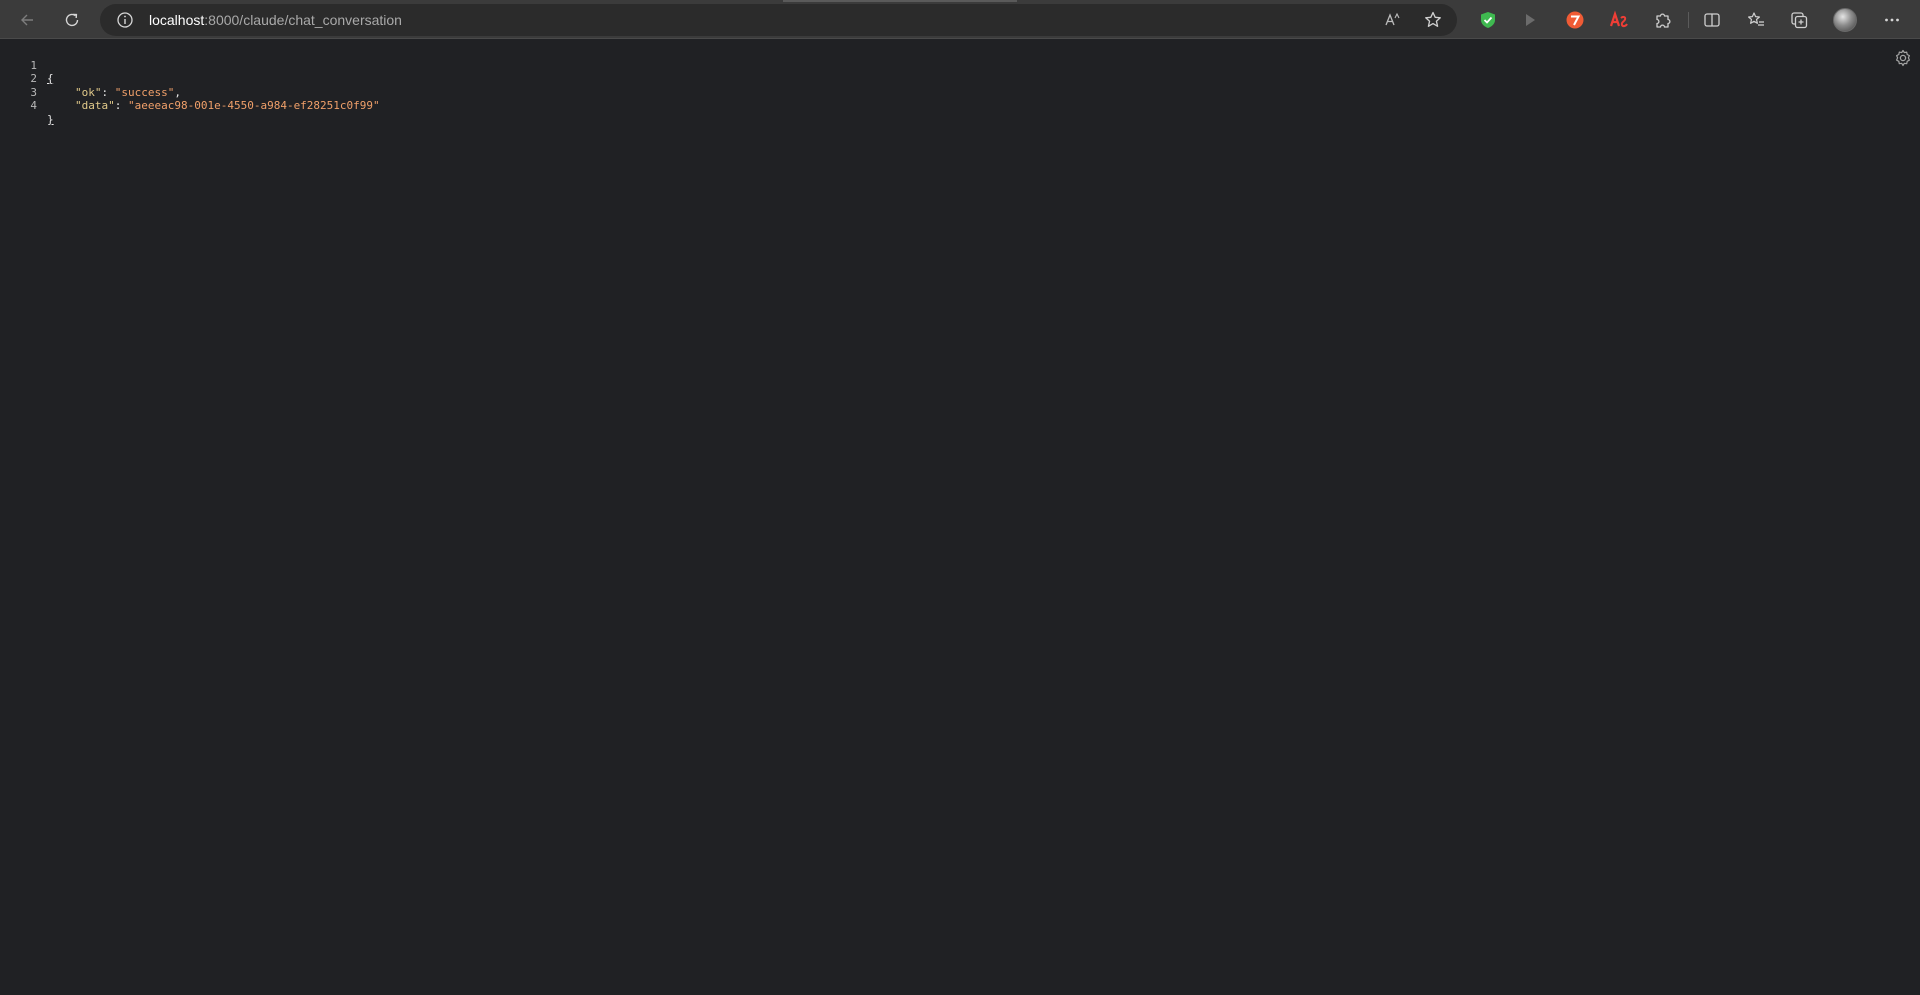 The height and width of the screenshot is (995, 1920). Describe the element at coordinates (1799, 20) in the screenshot. I see `collections-icon` at that location.